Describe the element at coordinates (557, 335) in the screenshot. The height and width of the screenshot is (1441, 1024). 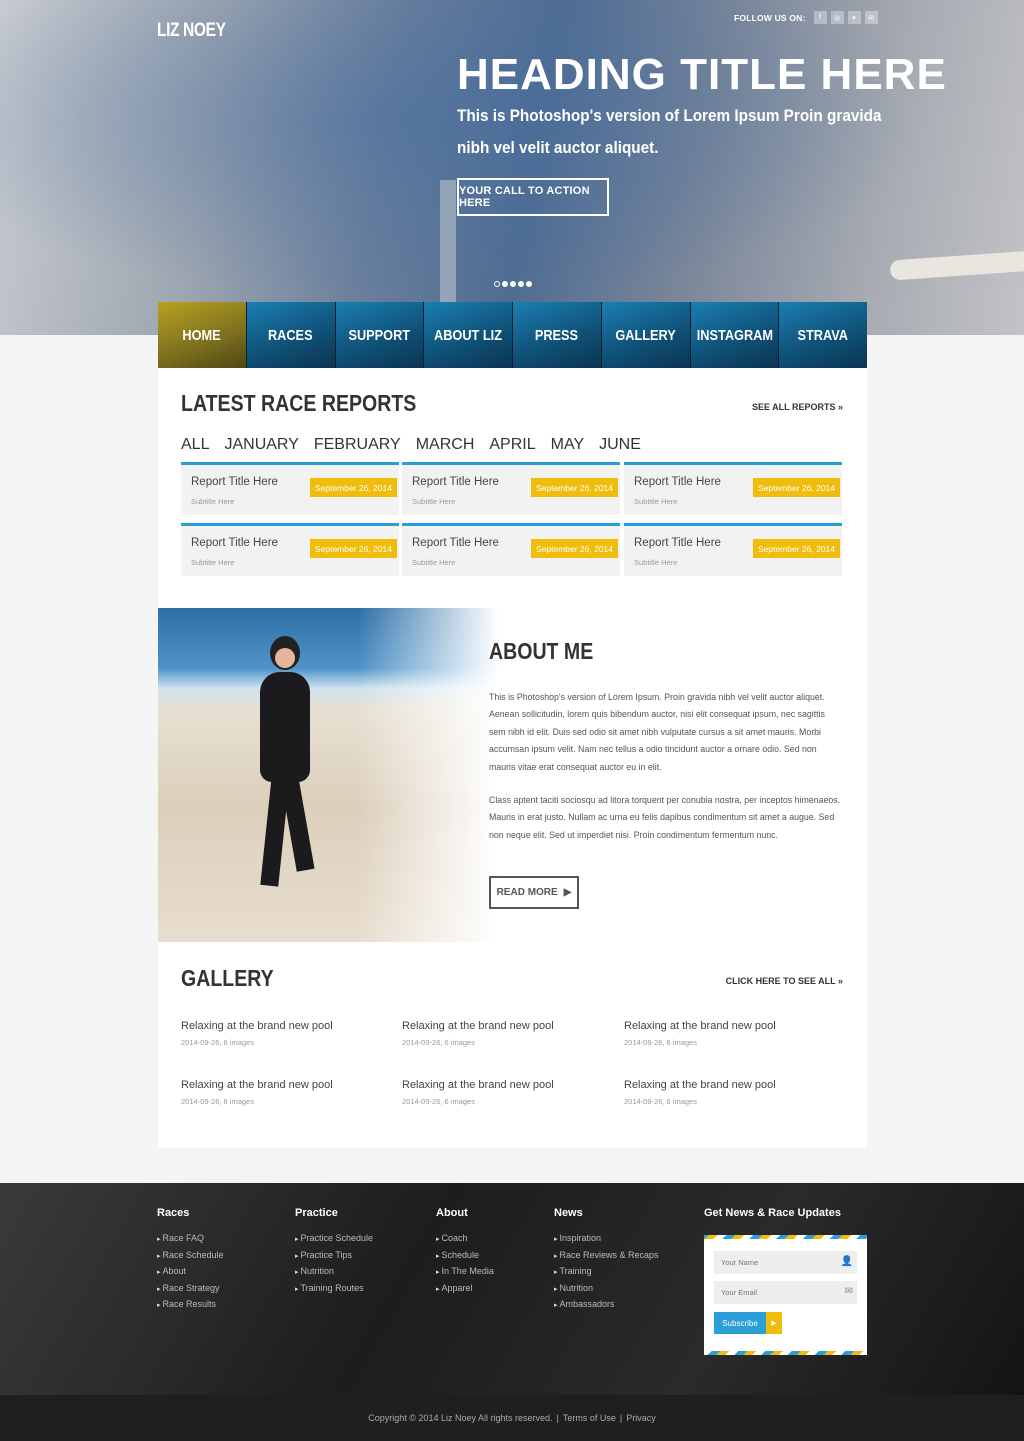
I see `nav-press: PRESS` at that location.